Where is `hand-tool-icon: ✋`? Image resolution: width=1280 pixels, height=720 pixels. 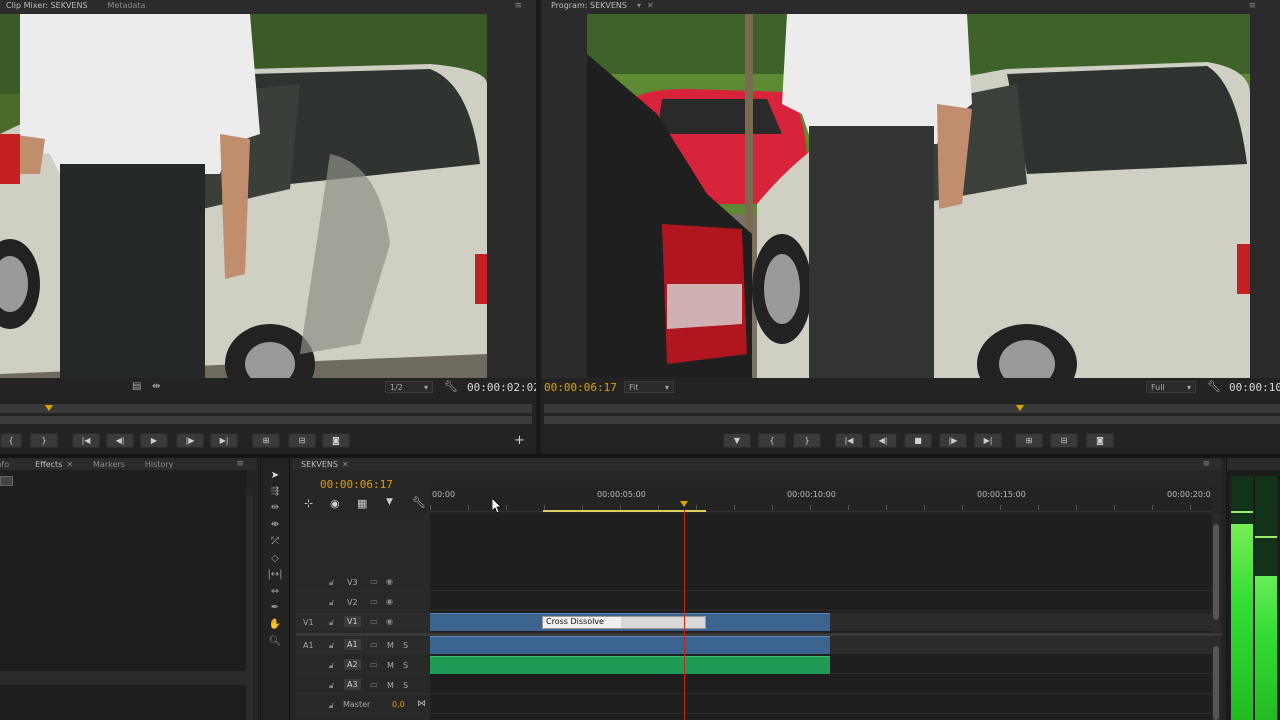
hand-tool-icon: ✋ is located at coordinates (275, 624).